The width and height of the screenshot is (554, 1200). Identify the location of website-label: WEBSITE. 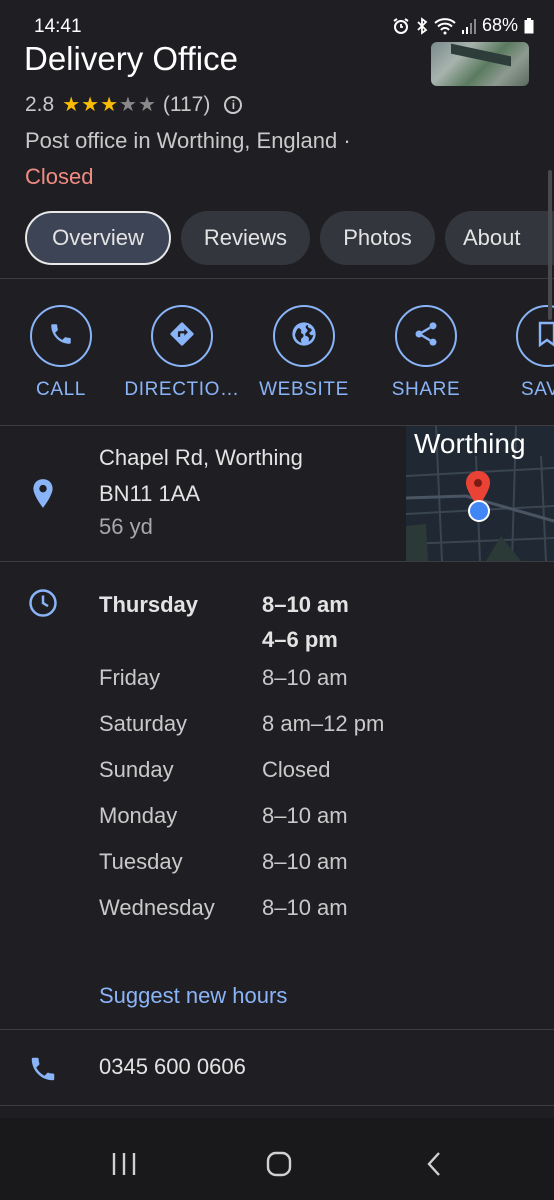
(304, 389).